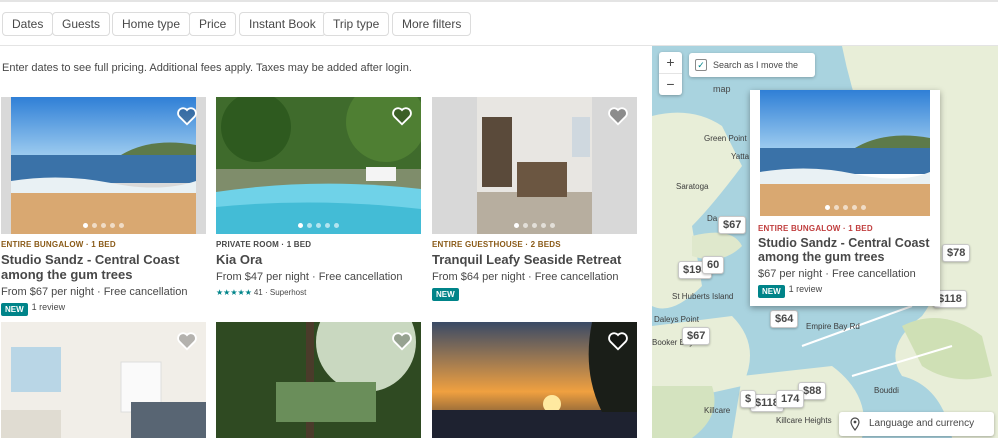 The height and width of the screenshot is (438, 998). Describe the element at coordinates (922, 423) in the screenshot. I see `language-currency-label: Language and currency` at that location.